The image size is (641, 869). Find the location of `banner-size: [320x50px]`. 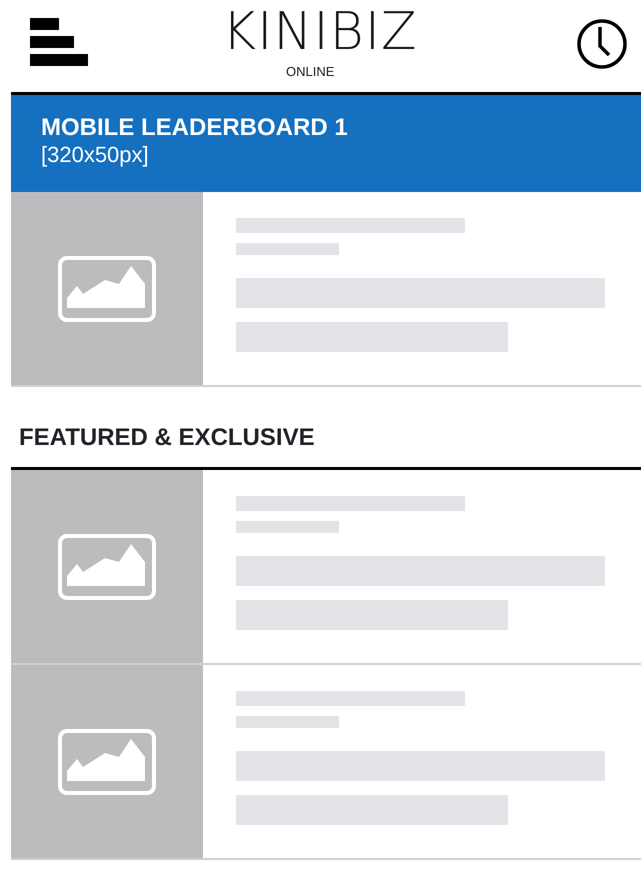

banner-size: [320x50px] is located at coordinates (95, 155).